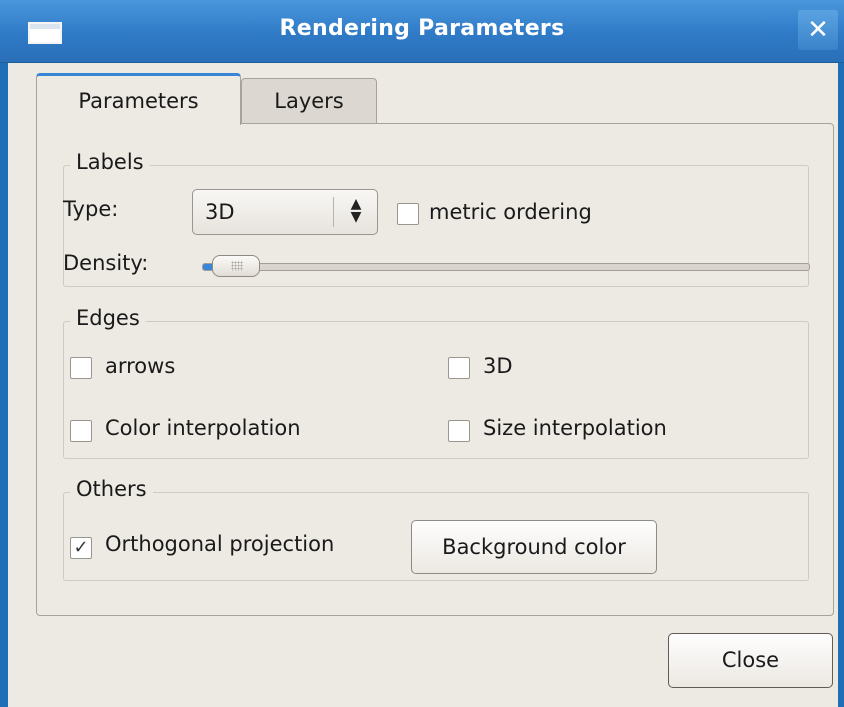  I want to click on tab-parameters: Parameters, so click(138, 99).